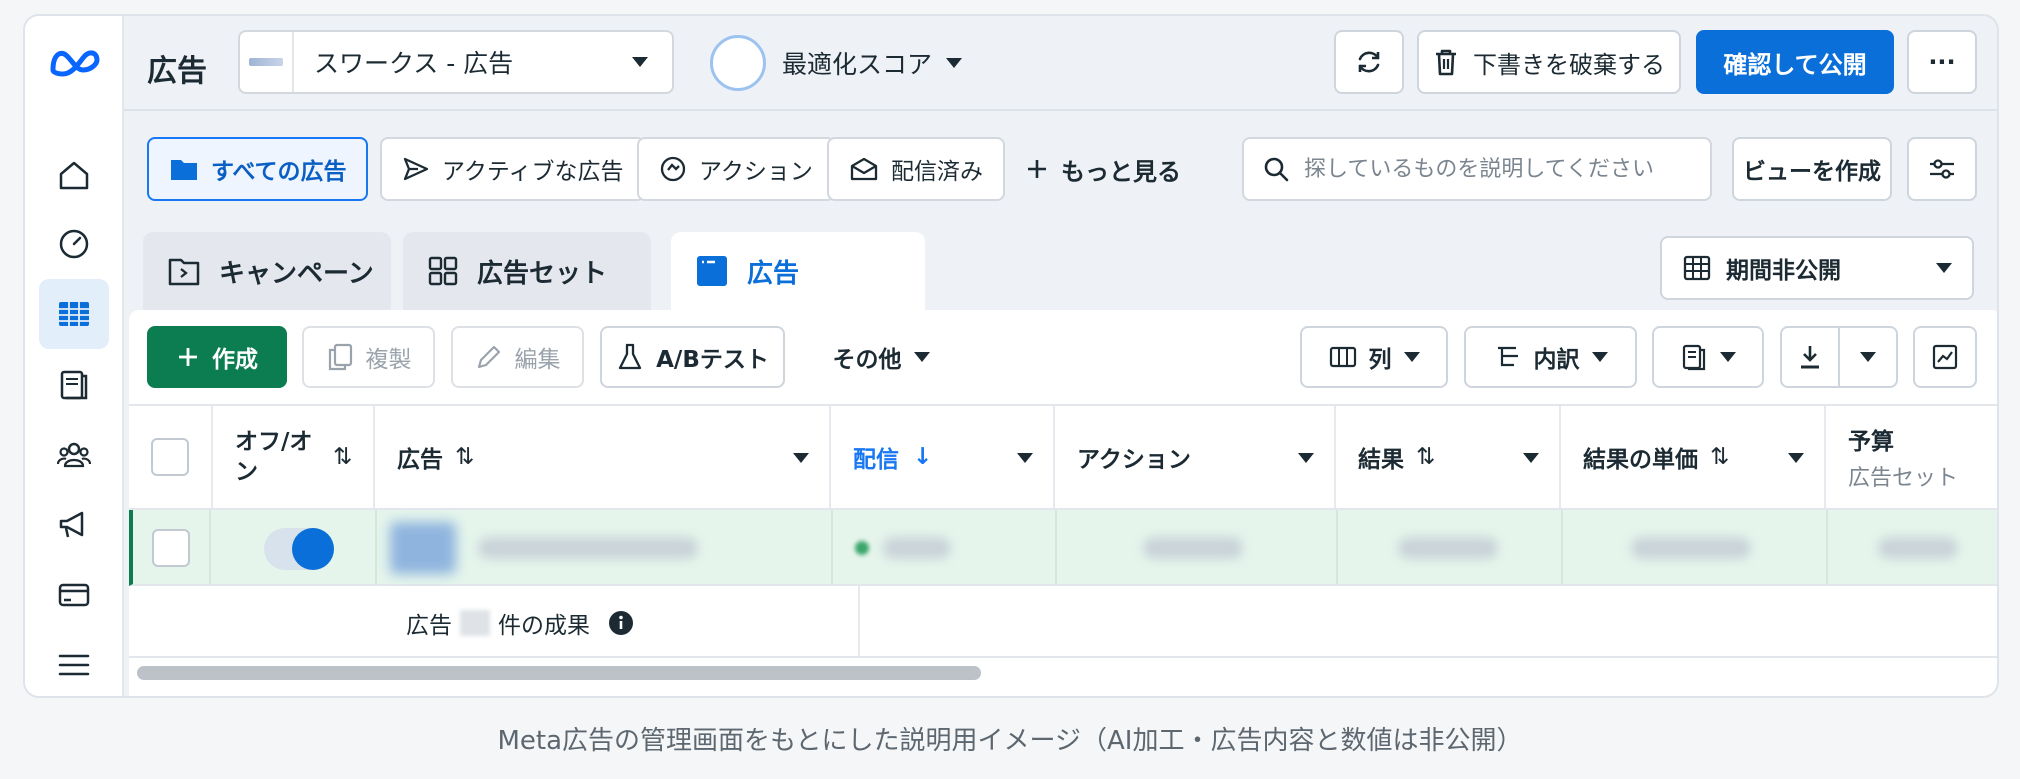  Describe the element at coordinates (864, 169) in the screenshot. I see `envelope-icon` at that location.